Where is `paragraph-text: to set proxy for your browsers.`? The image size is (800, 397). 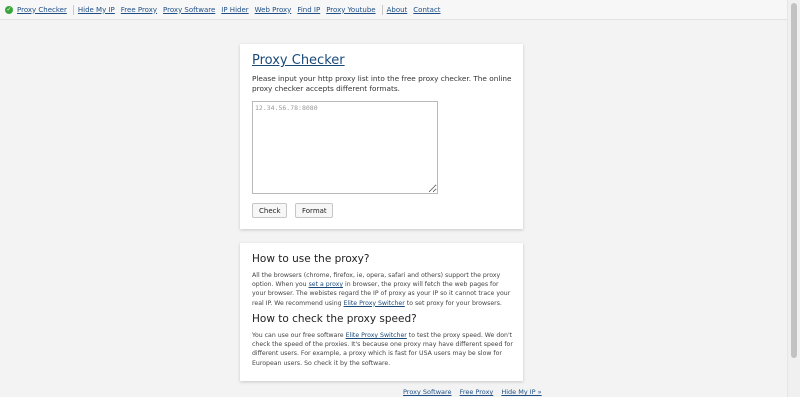 paragraph-text: to set proxy for your browsers. is located at coordinates (453, 303).